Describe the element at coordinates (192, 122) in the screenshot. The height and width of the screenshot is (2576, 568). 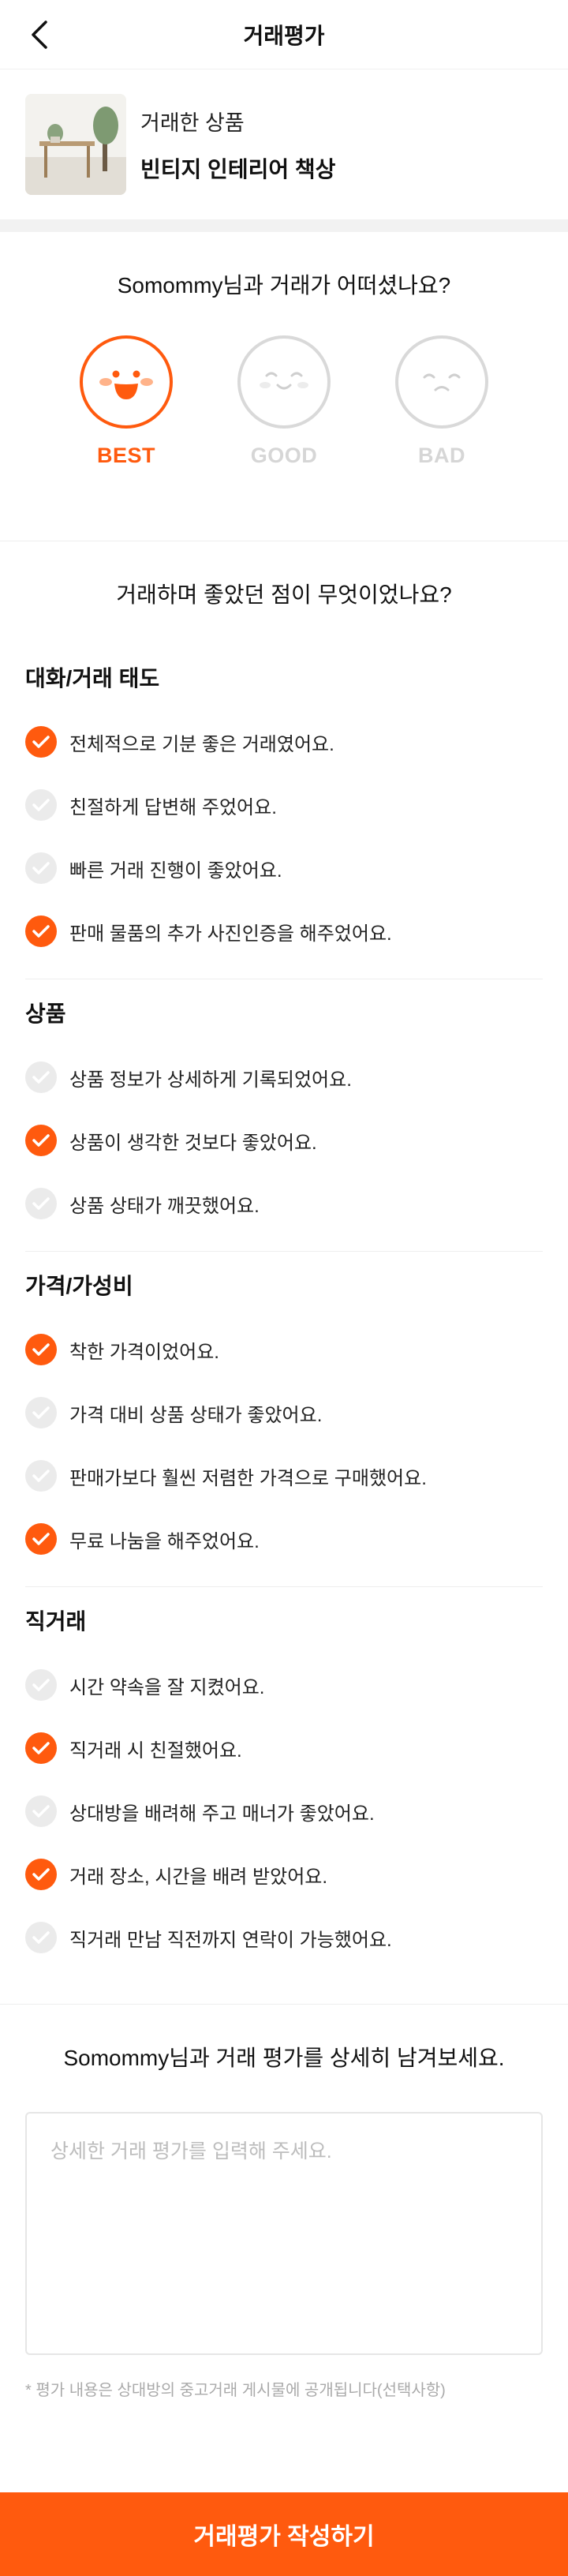
I see `product-label: 거래한 상품` at that location.